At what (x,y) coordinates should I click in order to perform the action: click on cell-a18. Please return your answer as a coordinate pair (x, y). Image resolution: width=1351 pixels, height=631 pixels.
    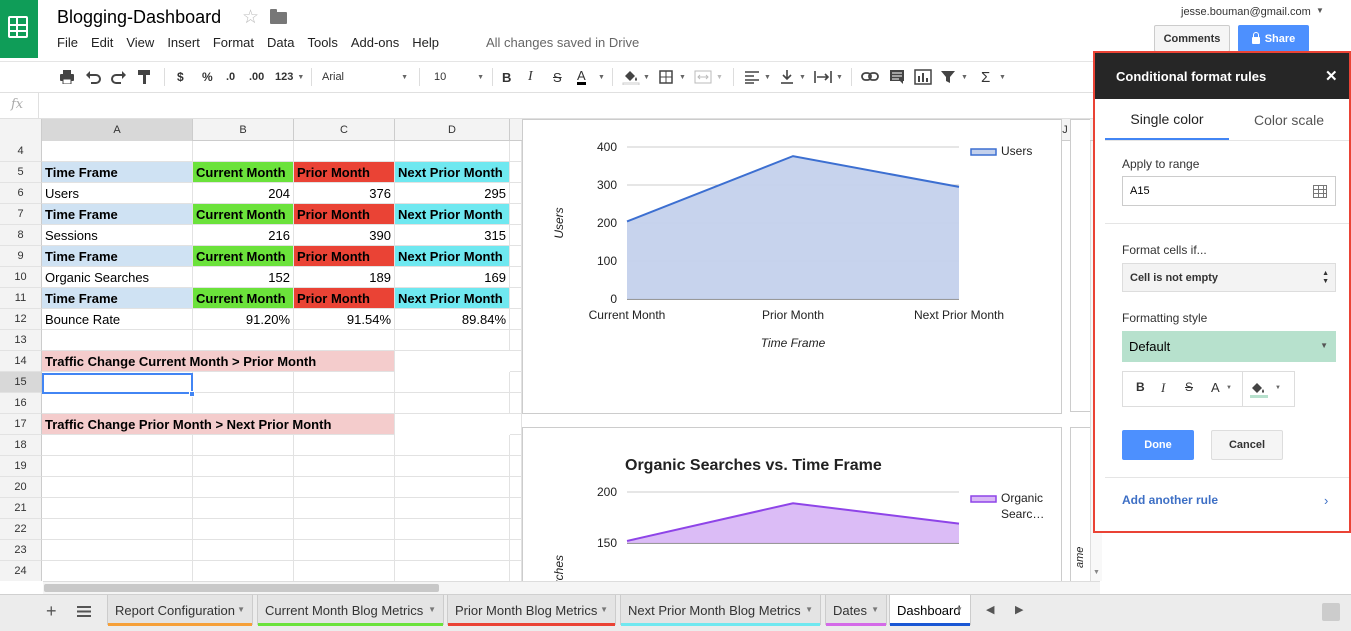
    Looking at the image, I should click on (117, 445).